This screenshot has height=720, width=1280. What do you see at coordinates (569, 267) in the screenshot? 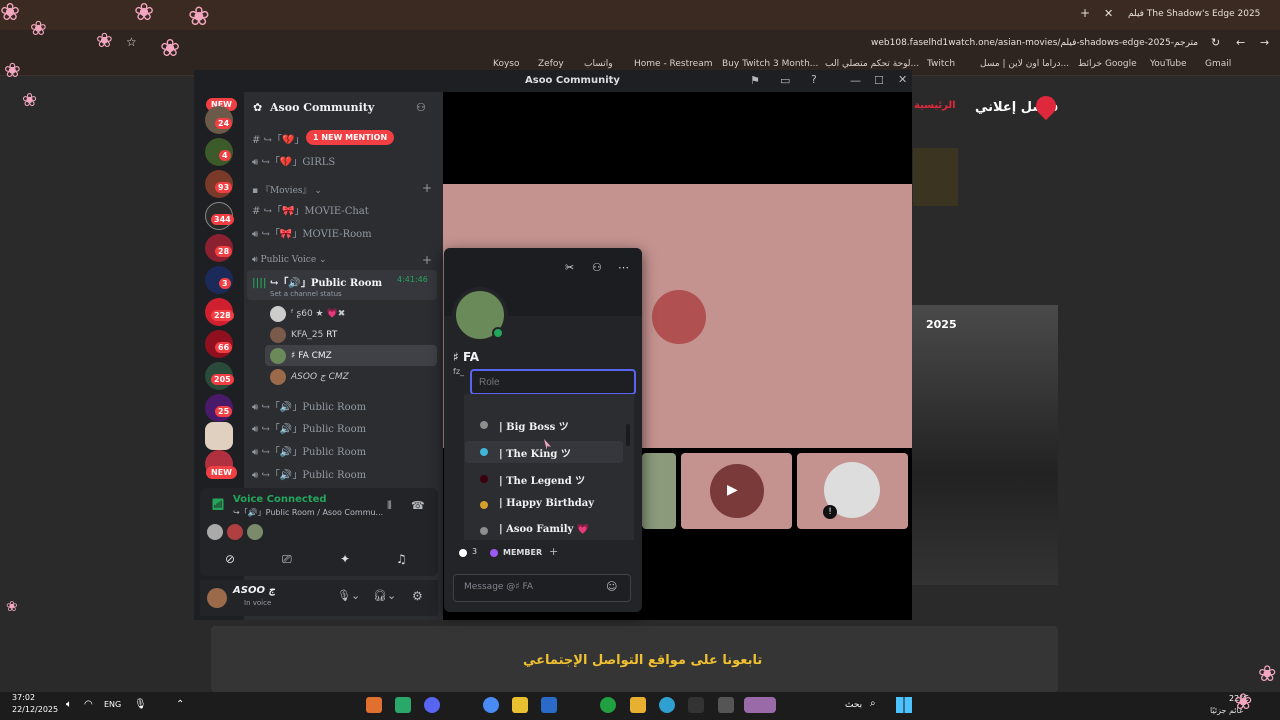
I see `tools-icon: ✂` at bounding box center [569, 267].